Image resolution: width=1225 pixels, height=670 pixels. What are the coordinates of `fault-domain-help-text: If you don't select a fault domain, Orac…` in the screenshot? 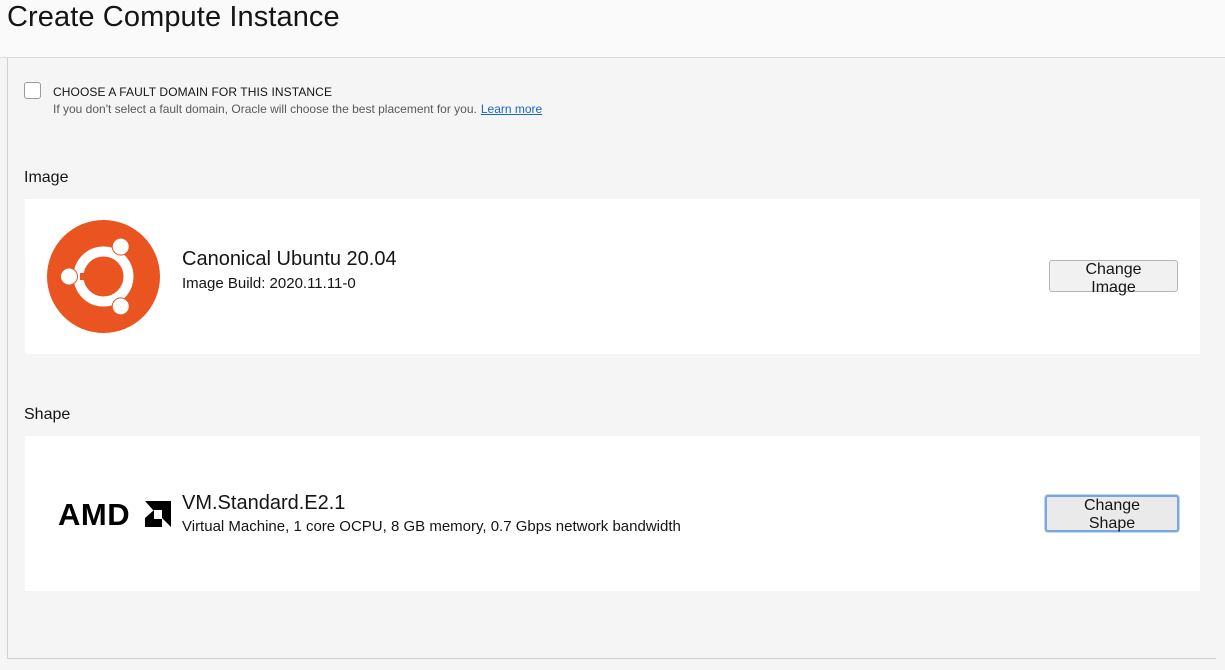 It's located at (265, 109).